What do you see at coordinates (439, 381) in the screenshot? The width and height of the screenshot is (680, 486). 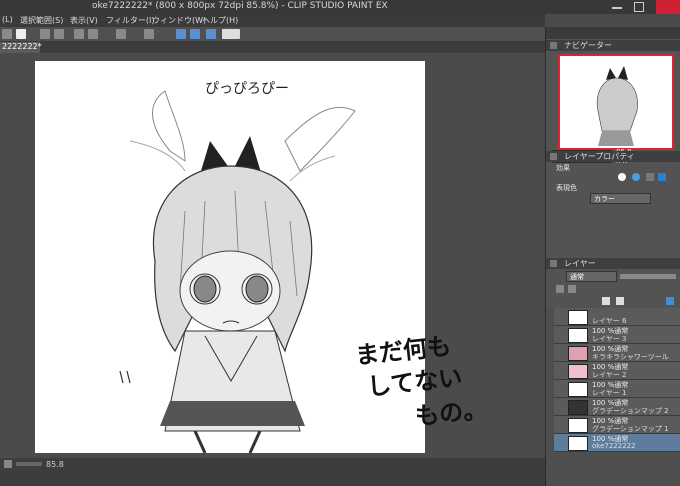 I see `overlay-text: まだ何も してない もの。` at bounding box center [439, 381].